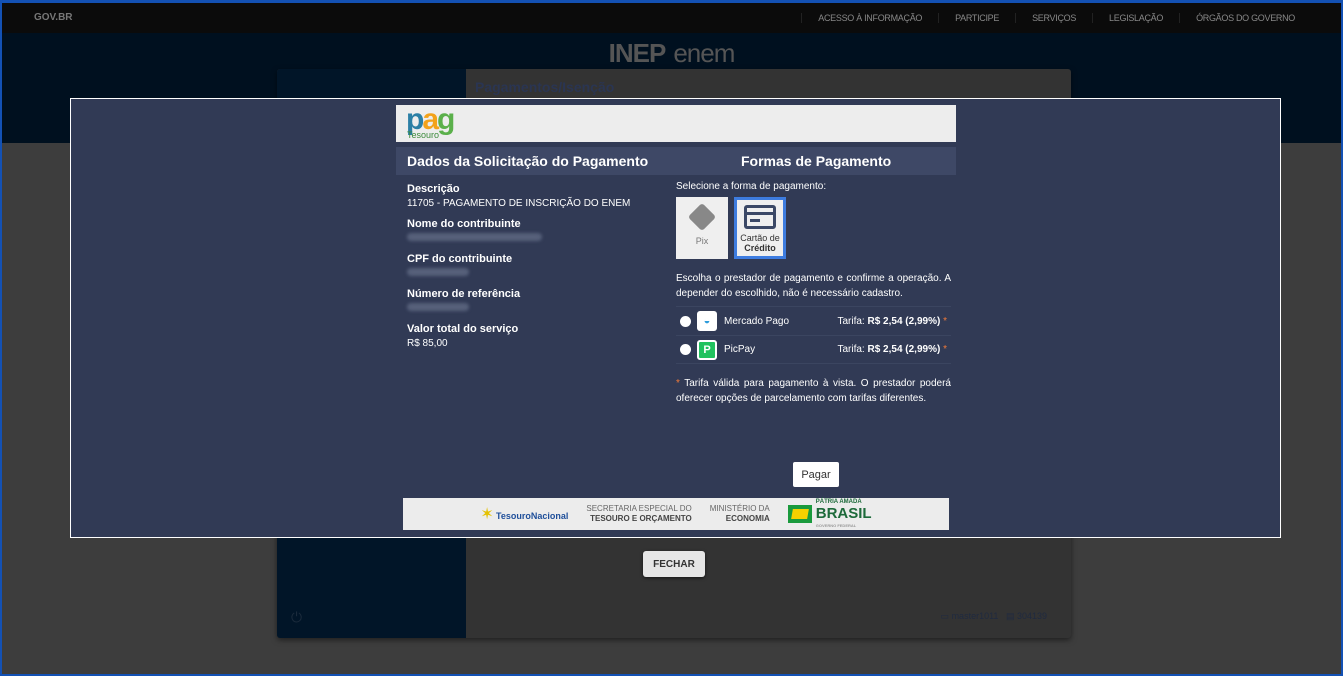  I want to click on provider-row: ◒ Mercado Pago Tarifa: R$ 2,54 (2,99%) *, so click(813, 320).